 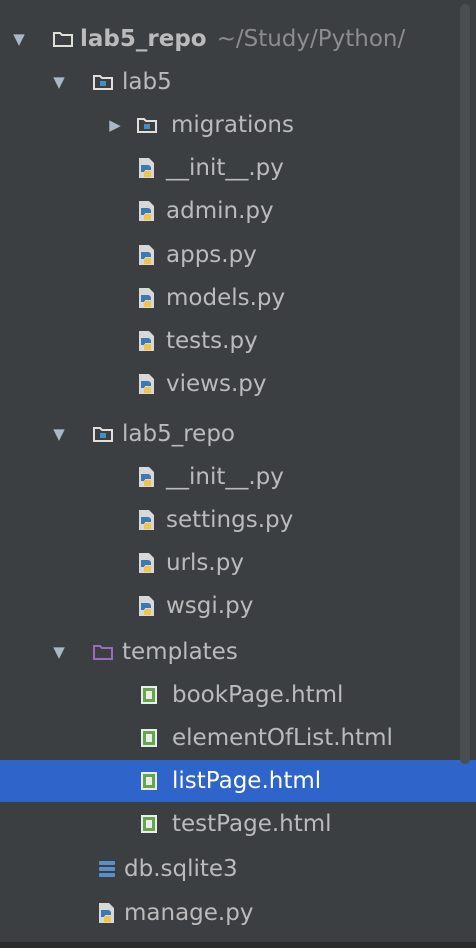 I want to click on file-settings: settings.py, so click(x=238, y=520).